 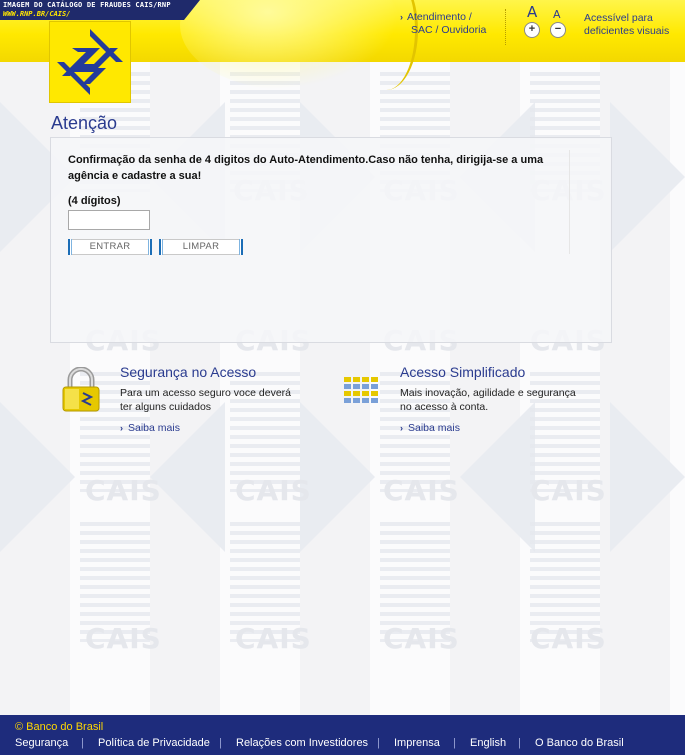 What do you see at coordinates (579, 743) in the screenshot?
I see `footer-link-banco: O Banco do Brasil` at bounding box center [579, 743].